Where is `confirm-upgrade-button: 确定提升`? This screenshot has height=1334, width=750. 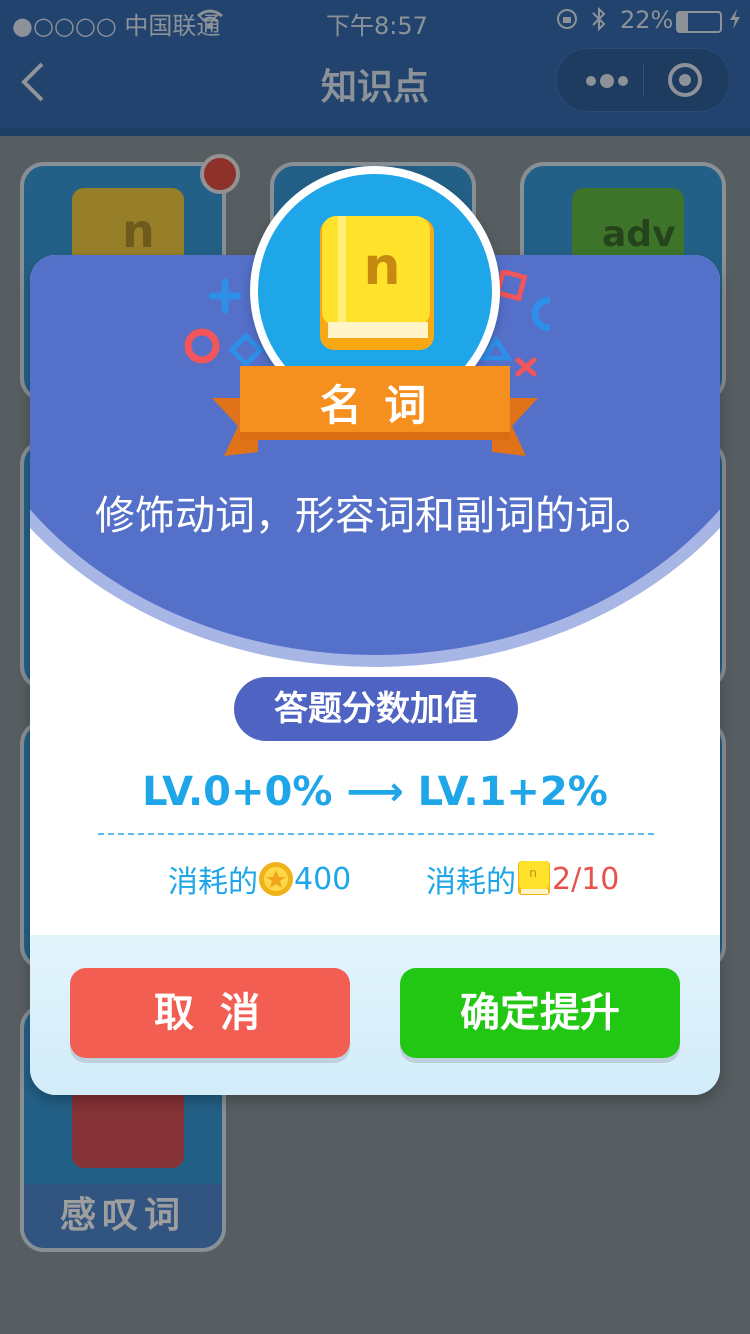 confirm-upgrade-button: 确定提升 is located at coordinates (540, 1013).